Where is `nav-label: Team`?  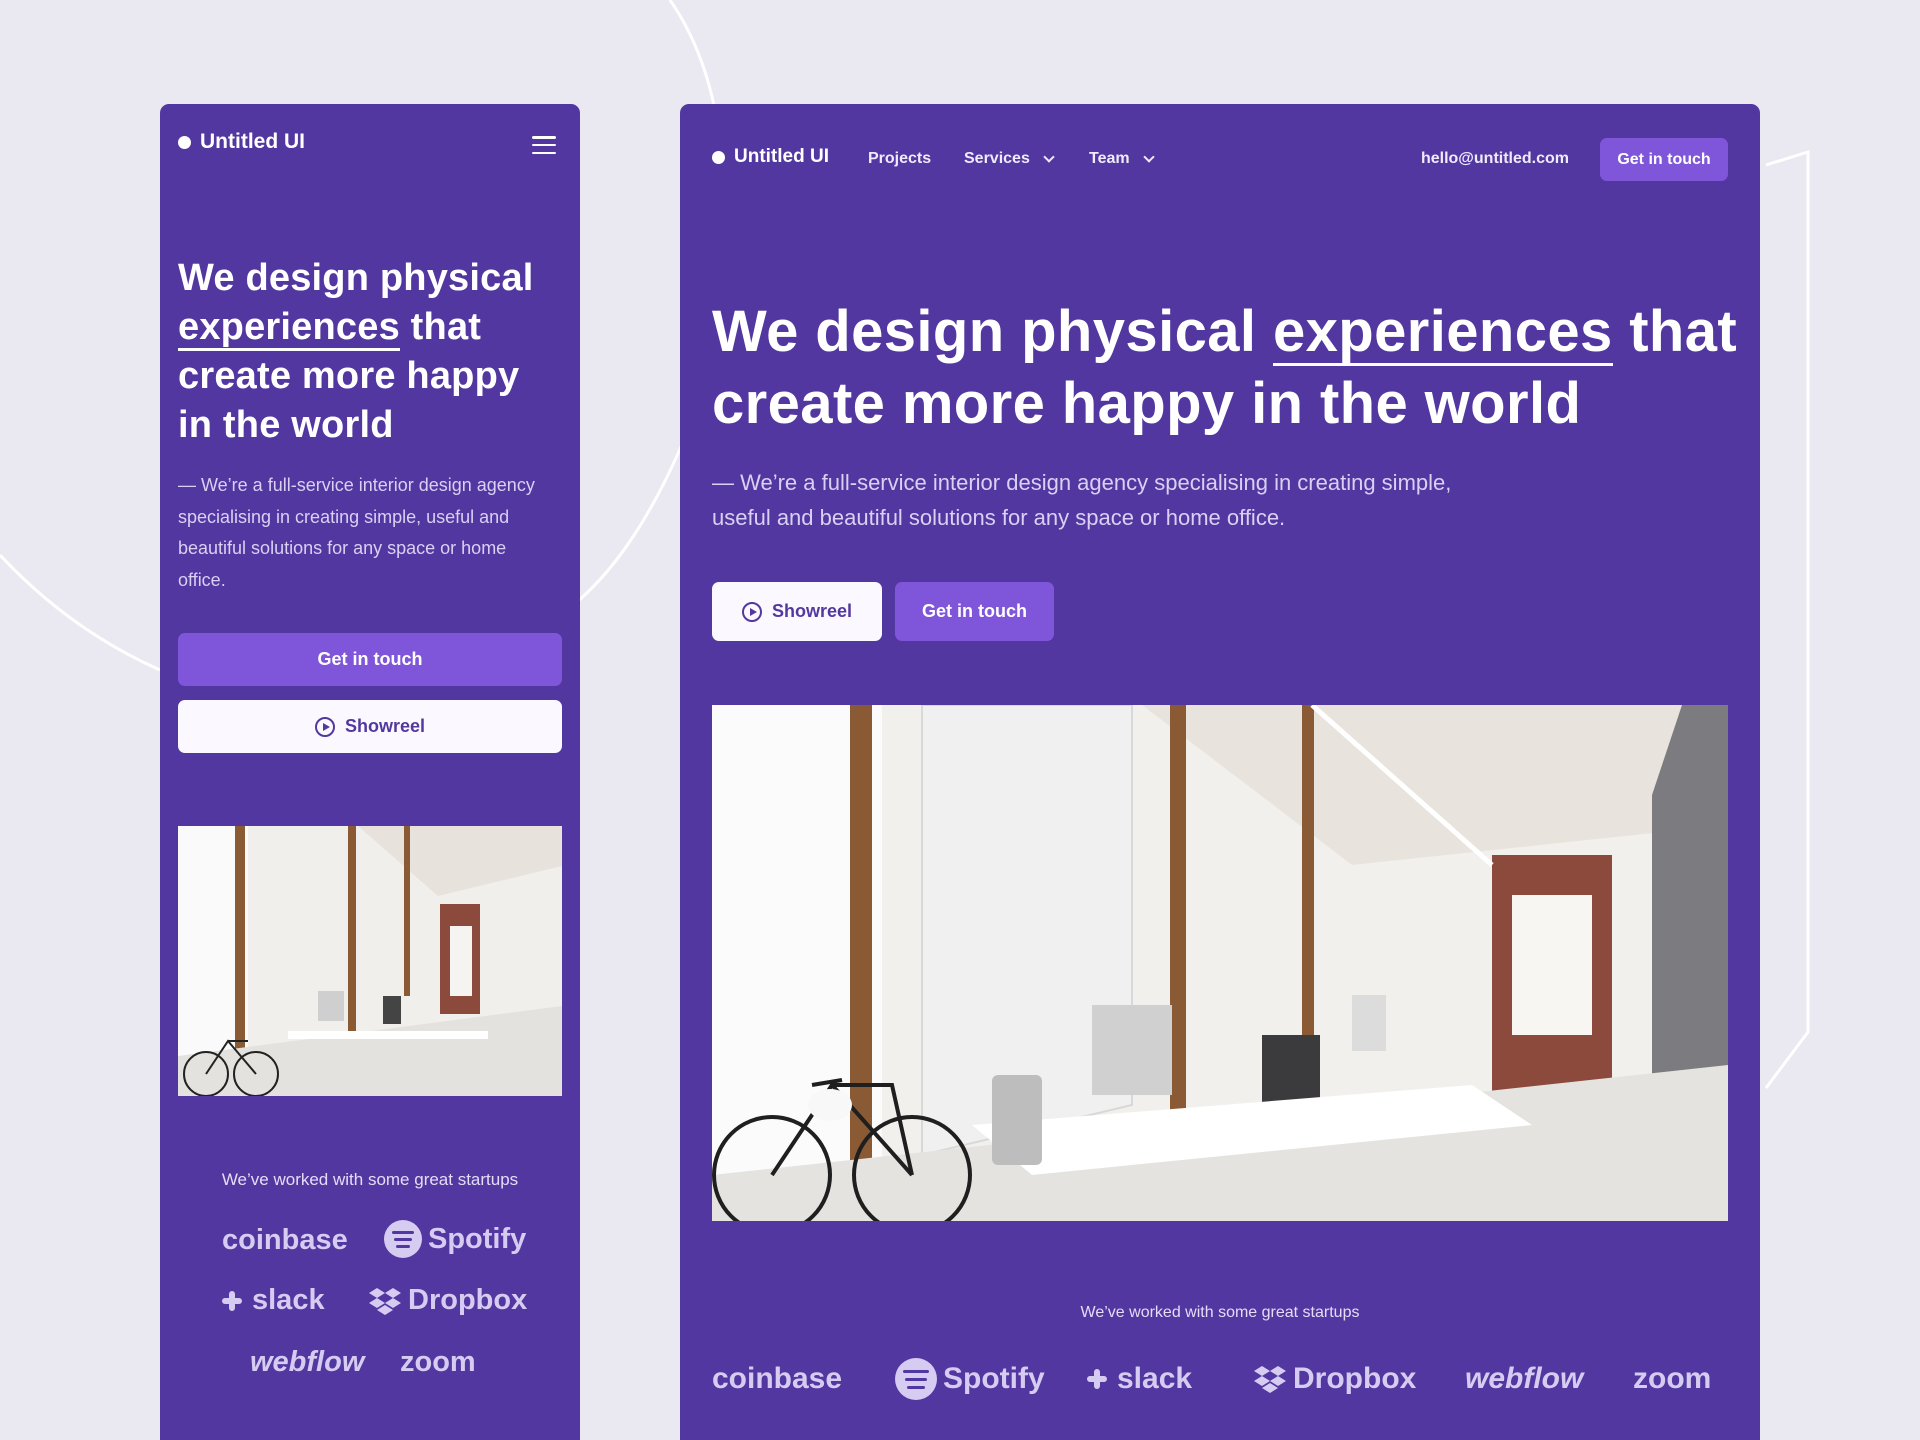 nav-label: Team is located at coordinates (1109, 158).